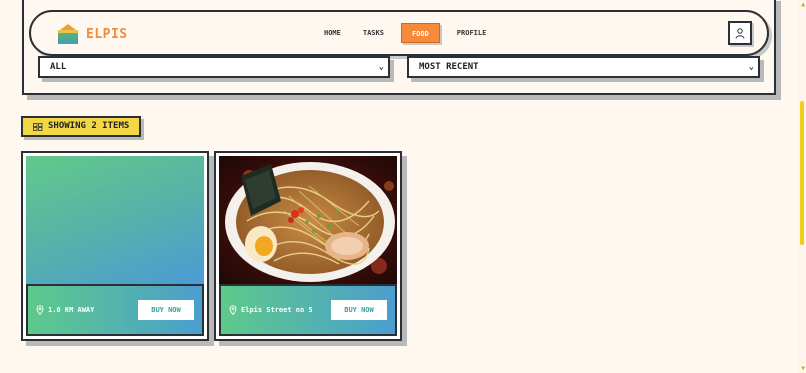 This screenshot has height=373, width=806. I want to click on card-footer: 1.0 KM AWAY BUY NOW, so click(115, 310).